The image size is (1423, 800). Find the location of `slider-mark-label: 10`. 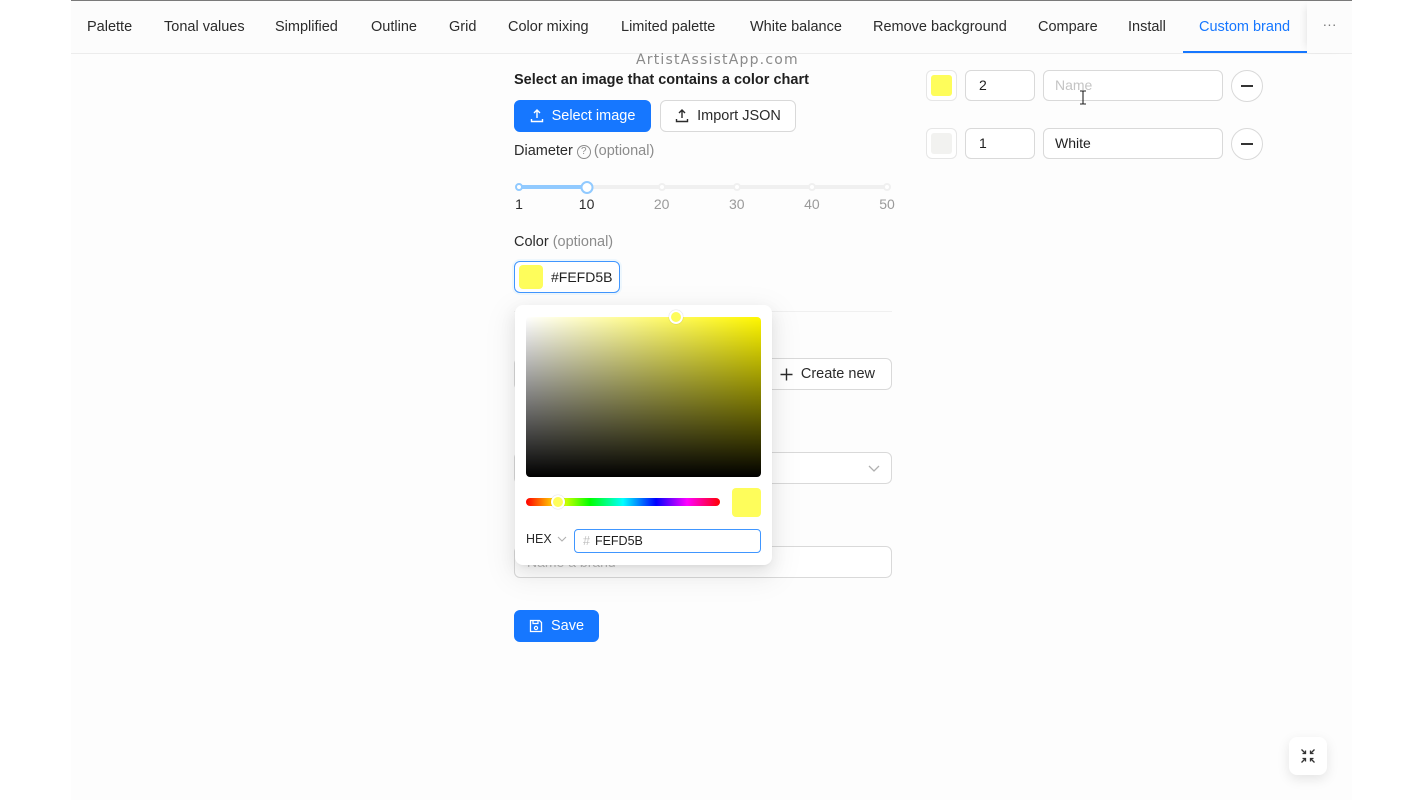

slider-mark-label: 10 is located at coordinates (587, 204).